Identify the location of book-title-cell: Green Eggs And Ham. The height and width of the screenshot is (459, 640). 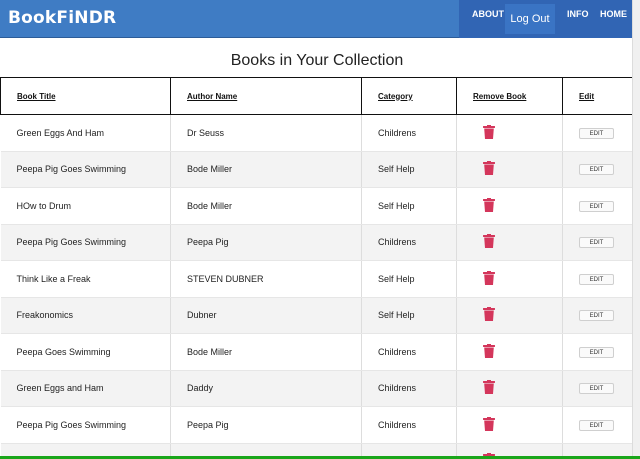
(85, 133).